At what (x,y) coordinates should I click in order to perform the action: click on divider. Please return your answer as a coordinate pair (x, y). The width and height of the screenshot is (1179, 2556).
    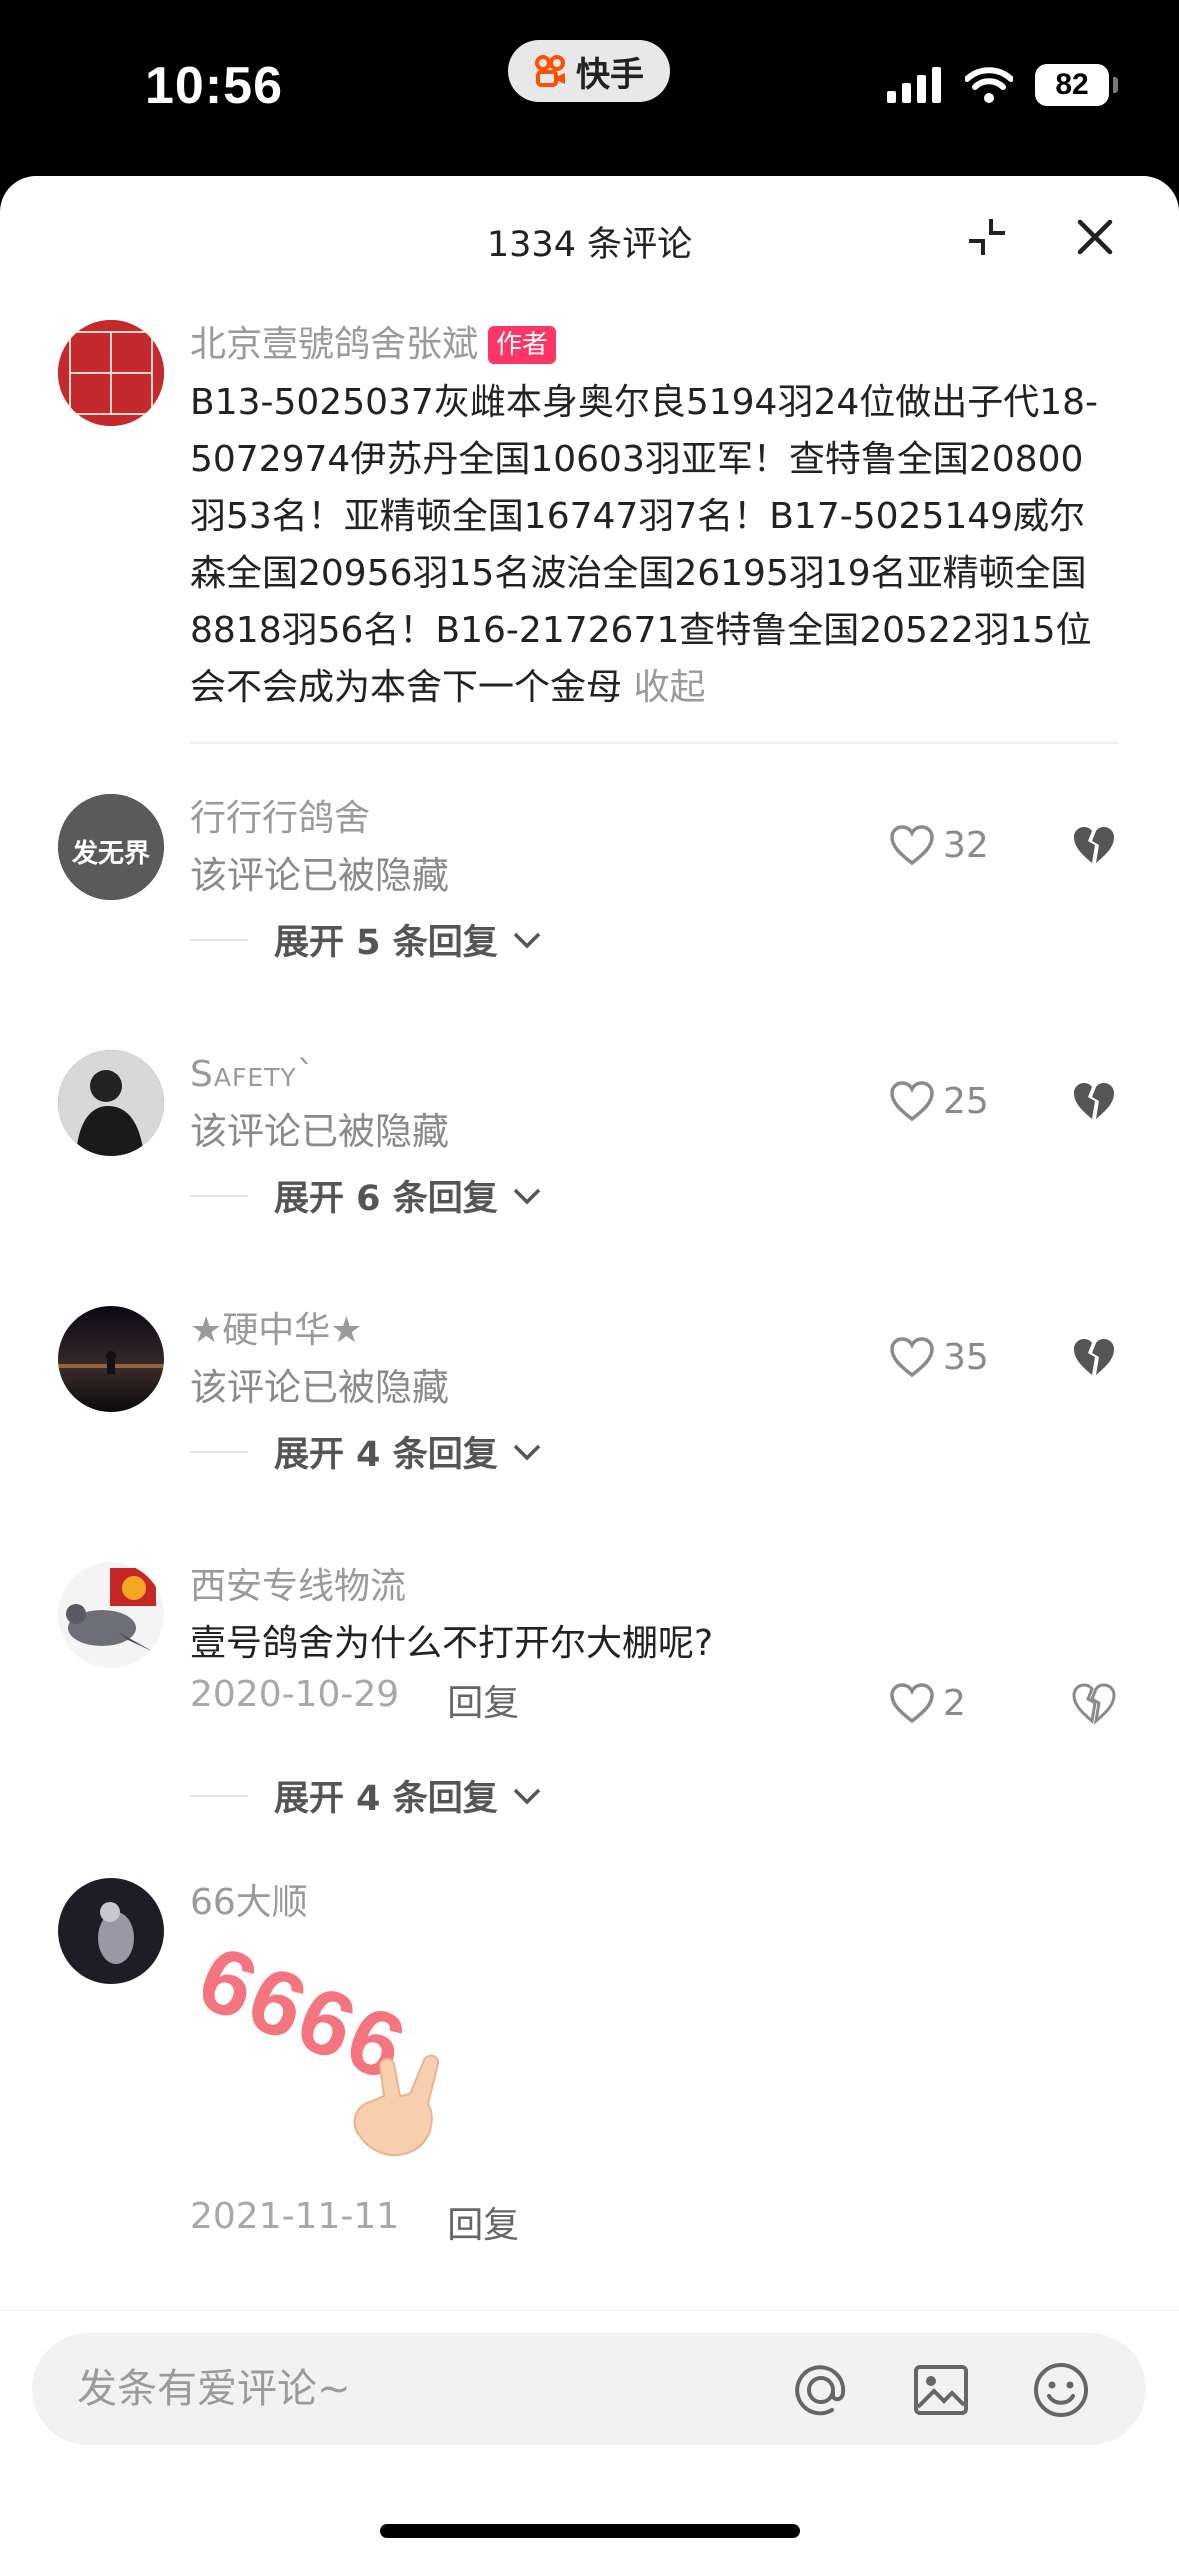
    Looking at the image, I should click on (654, 743).